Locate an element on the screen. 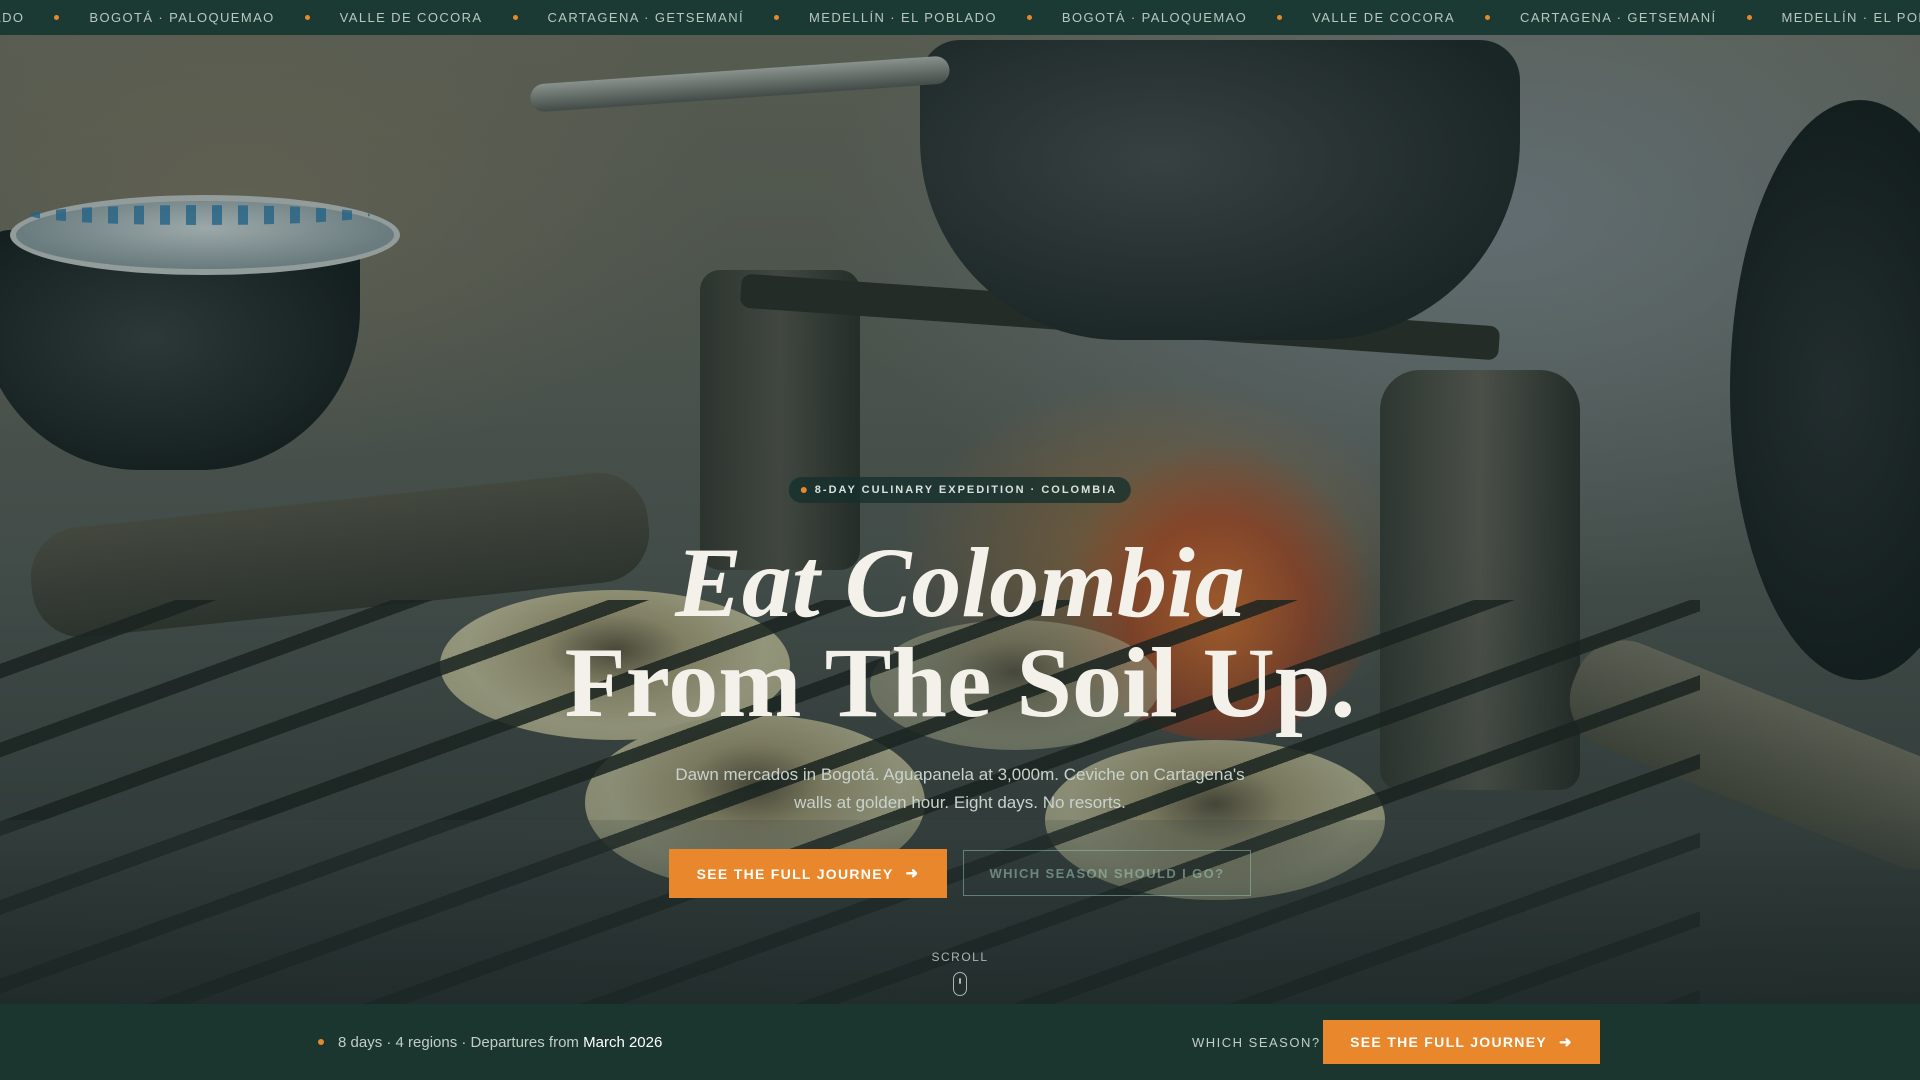 This screenshot has width=1920, height=1080. scroll-label: SCROLL is located at coordinates (960, 957).